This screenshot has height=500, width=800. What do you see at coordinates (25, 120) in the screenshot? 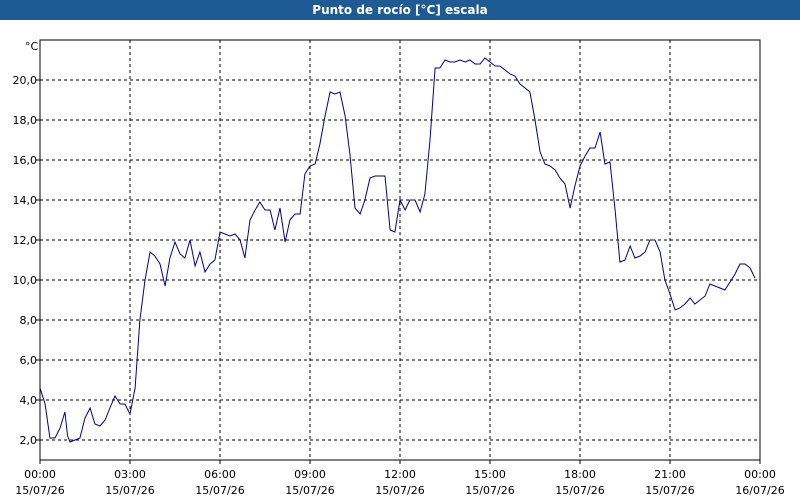
I see `y-tick-label: 18,0` at bounding box center [25, 120].